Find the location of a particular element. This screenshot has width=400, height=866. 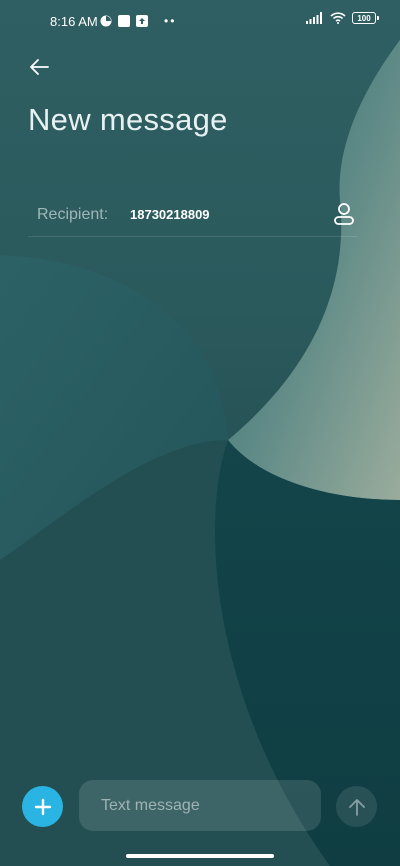

page-title: New message is located at coordinates (128, 119).